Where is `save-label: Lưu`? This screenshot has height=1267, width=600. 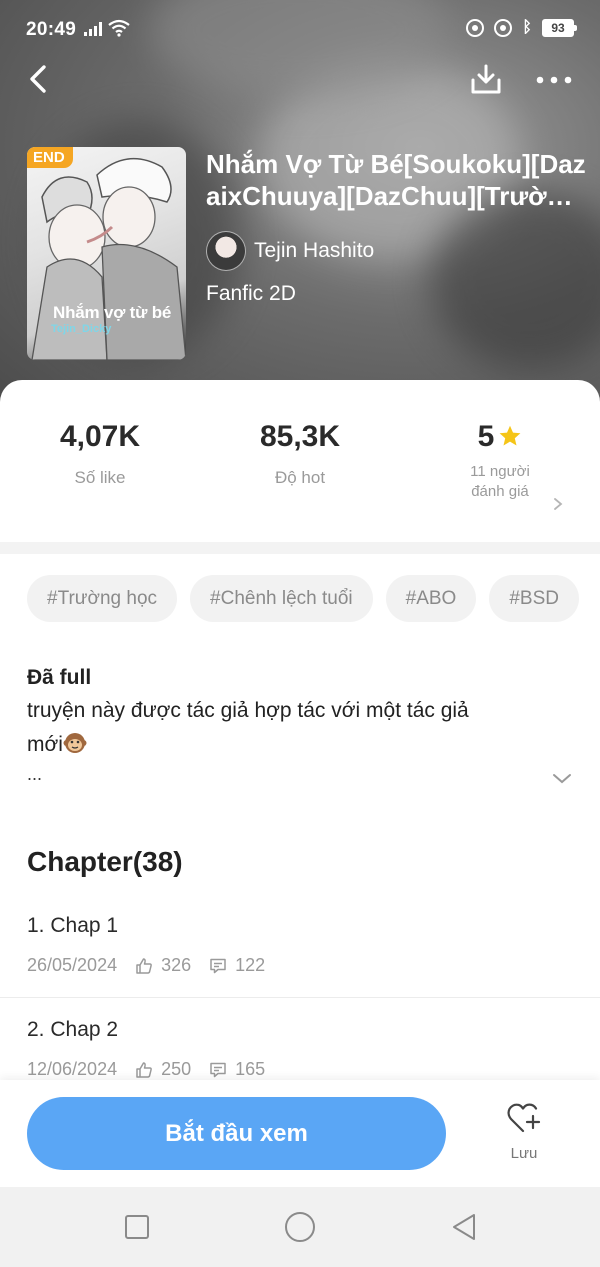 save-label: Lưu is located at coordinates (524, 1153).